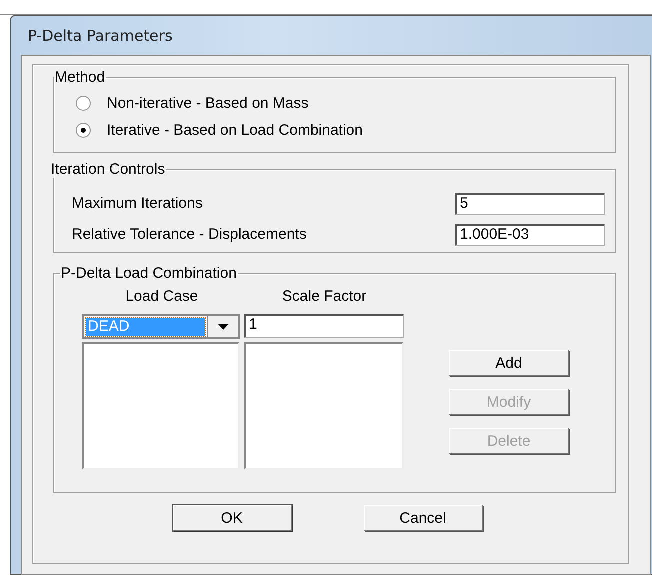  Describe the element at coordinates (324, 296) in the screenshot. I see `column-header: Scale Factor` at that location.